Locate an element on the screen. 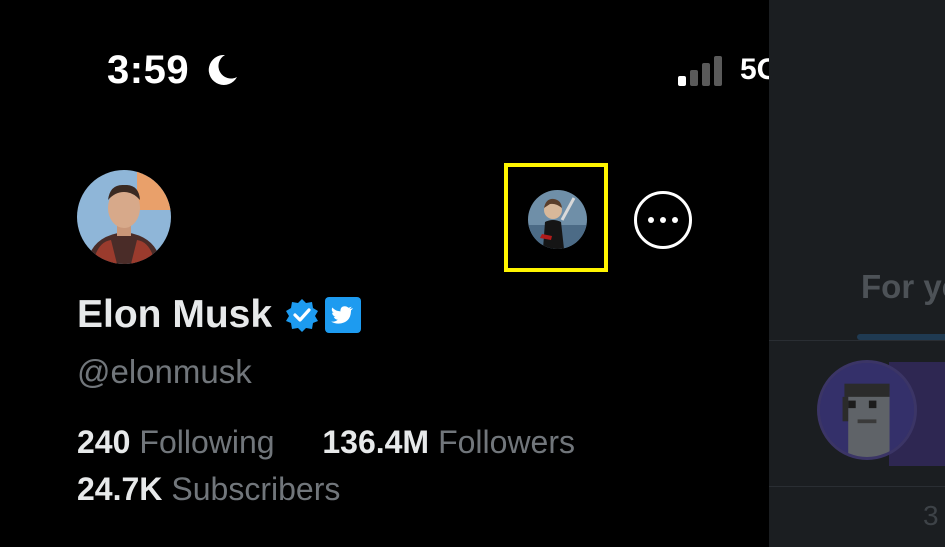 Image resolution: width=945 pixels, height=547 pixels. pixel-avatar is located at coordinates (867, 410).